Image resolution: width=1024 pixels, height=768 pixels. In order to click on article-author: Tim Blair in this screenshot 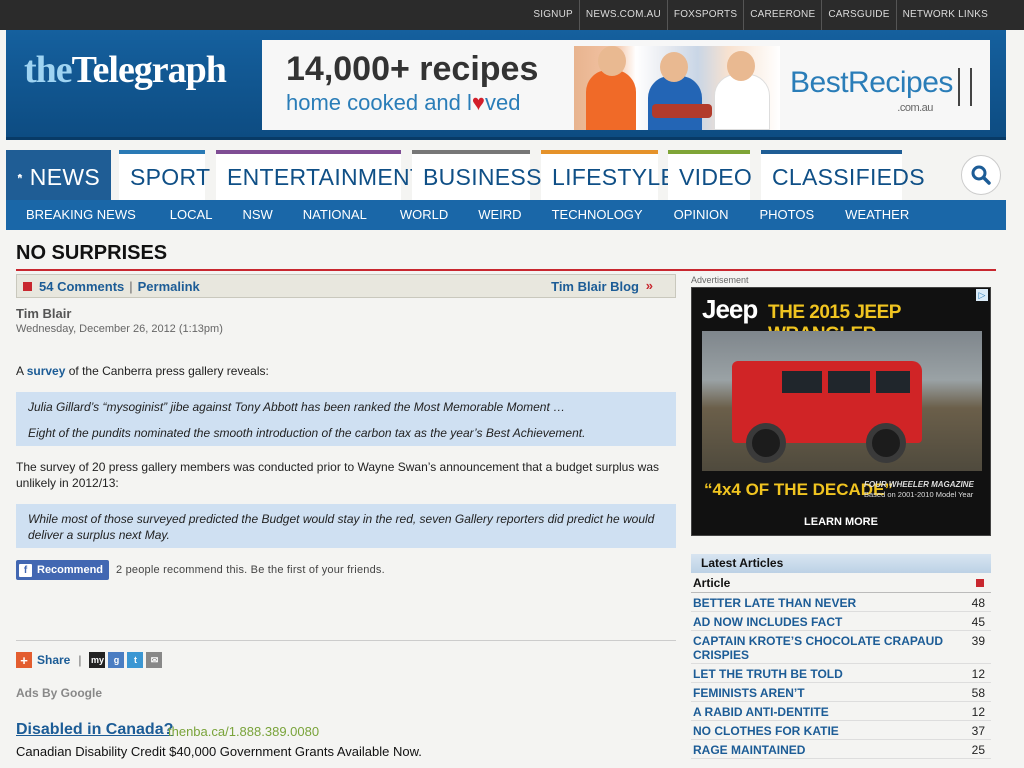, I will do `click(43, 313)`.